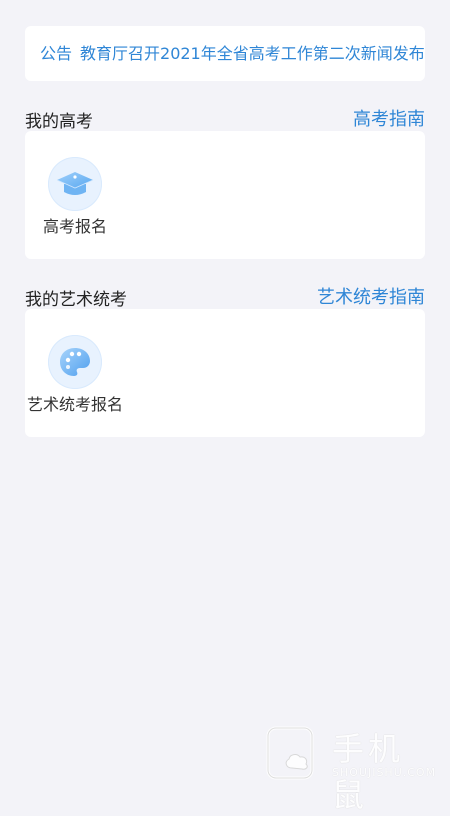  Describe the element at coordinates (225, 195) in the screenshot. I see `gaokao-card: 高考报名` at that location.